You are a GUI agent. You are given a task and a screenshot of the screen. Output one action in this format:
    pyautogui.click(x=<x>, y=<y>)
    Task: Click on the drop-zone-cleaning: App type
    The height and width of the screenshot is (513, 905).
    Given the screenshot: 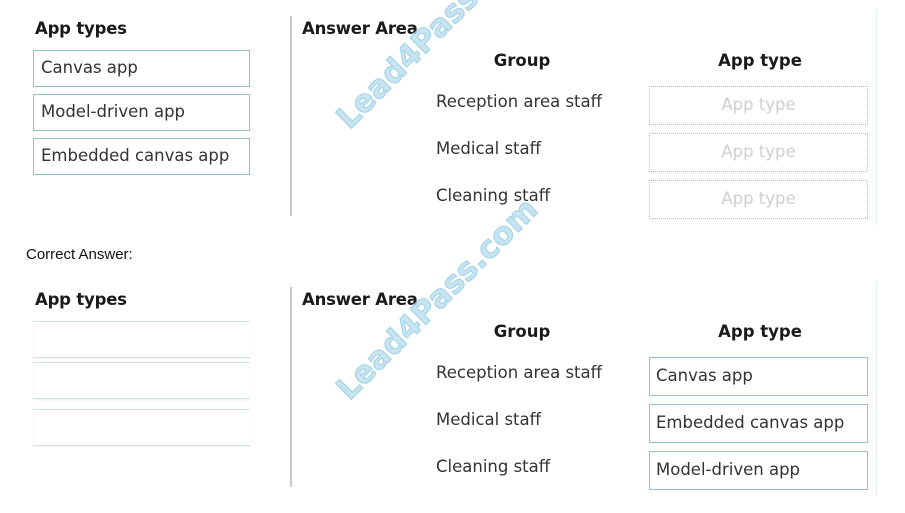 What is the action you would take?
    pyautogui.click(x=758, y=199)
    